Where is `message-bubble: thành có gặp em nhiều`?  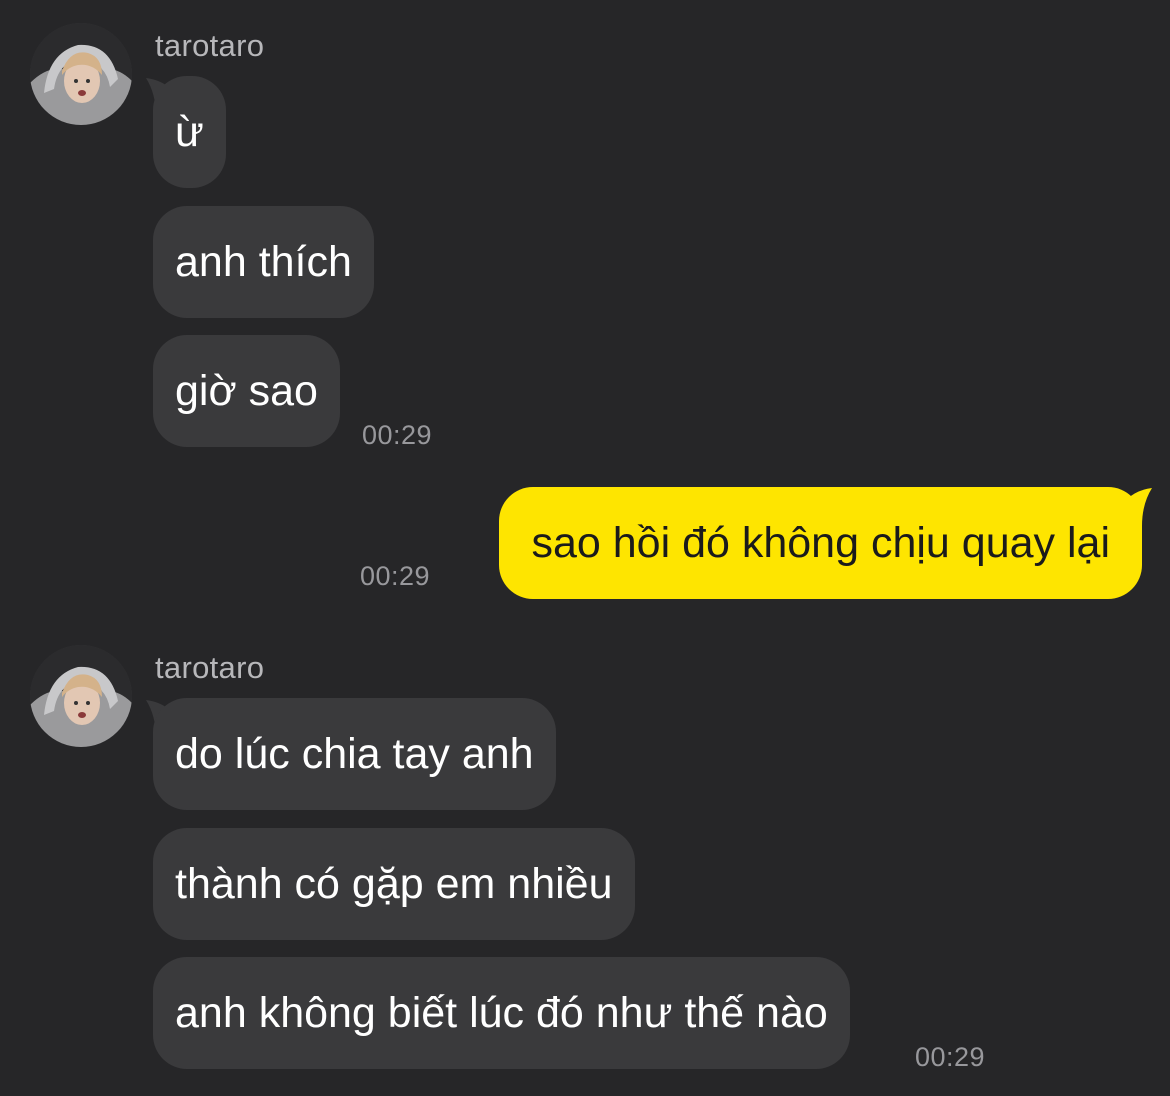 message-bubble: thành có gặp em nhiều is located at coordinates (394, 884).